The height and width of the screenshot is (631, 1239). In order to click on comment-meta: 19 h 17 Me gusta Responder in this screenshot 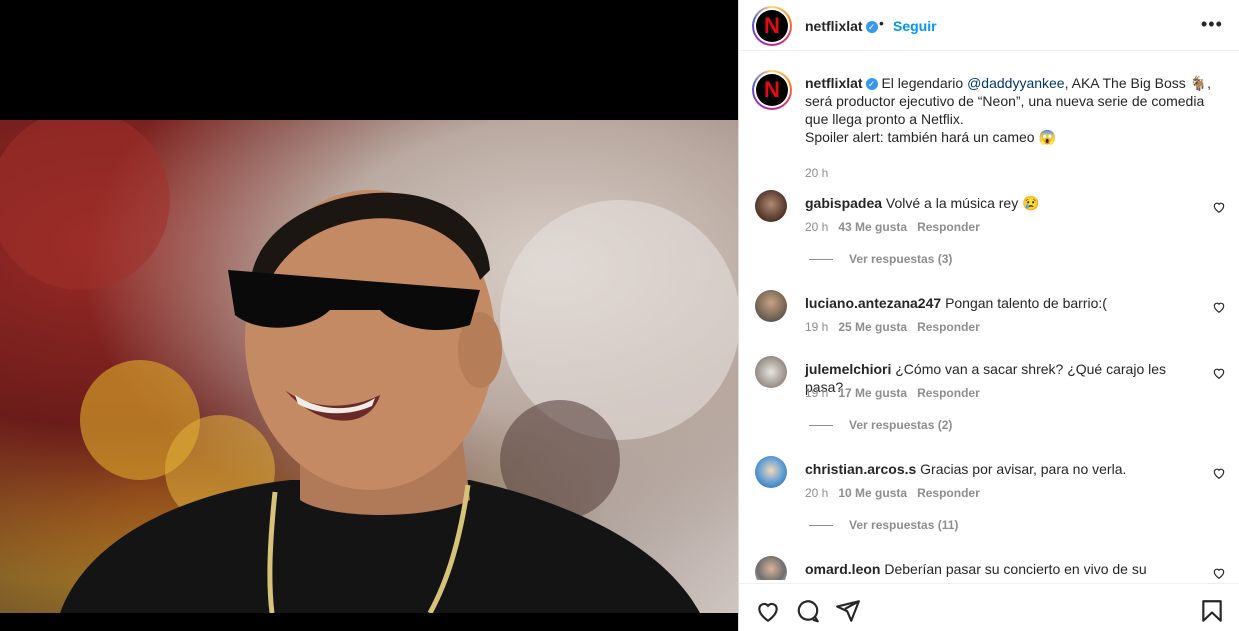, I will do `click(897, 393)`.